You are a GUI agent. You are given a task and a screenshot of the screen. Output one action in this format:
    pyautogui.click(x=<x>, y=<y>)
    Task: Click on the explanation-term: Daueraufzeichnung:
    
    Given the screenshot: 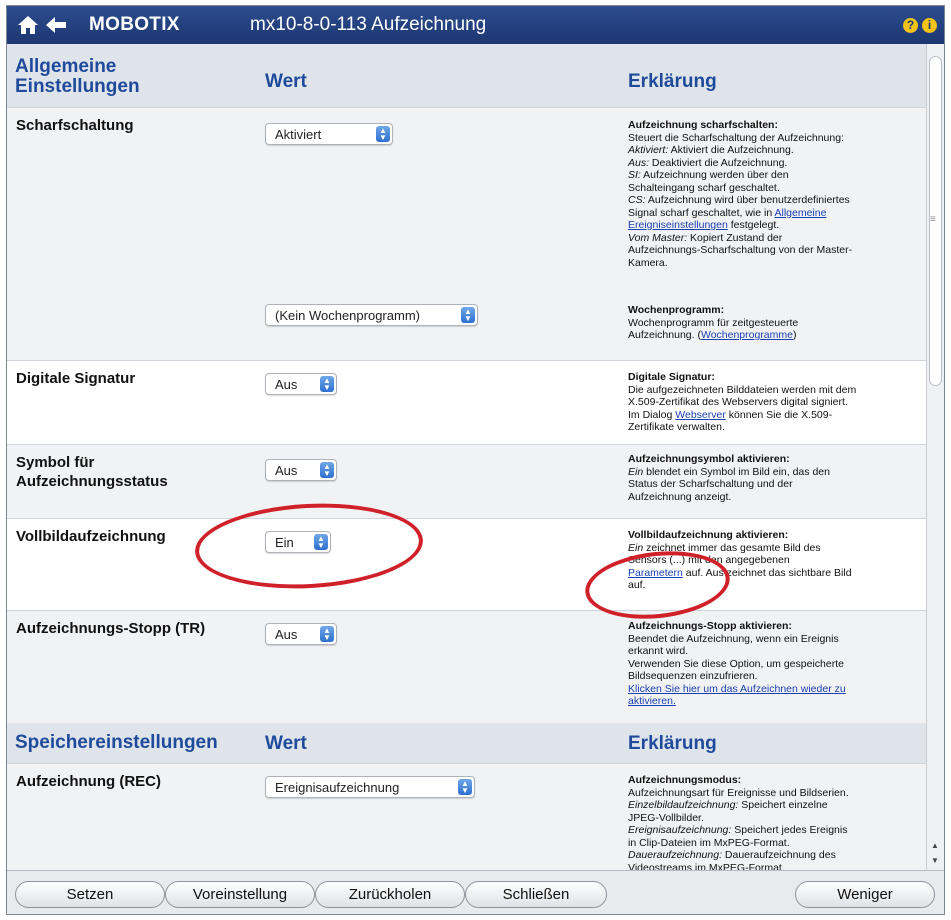 What is the action you would take?
    pyautogui.click(x=675, y=855)
    